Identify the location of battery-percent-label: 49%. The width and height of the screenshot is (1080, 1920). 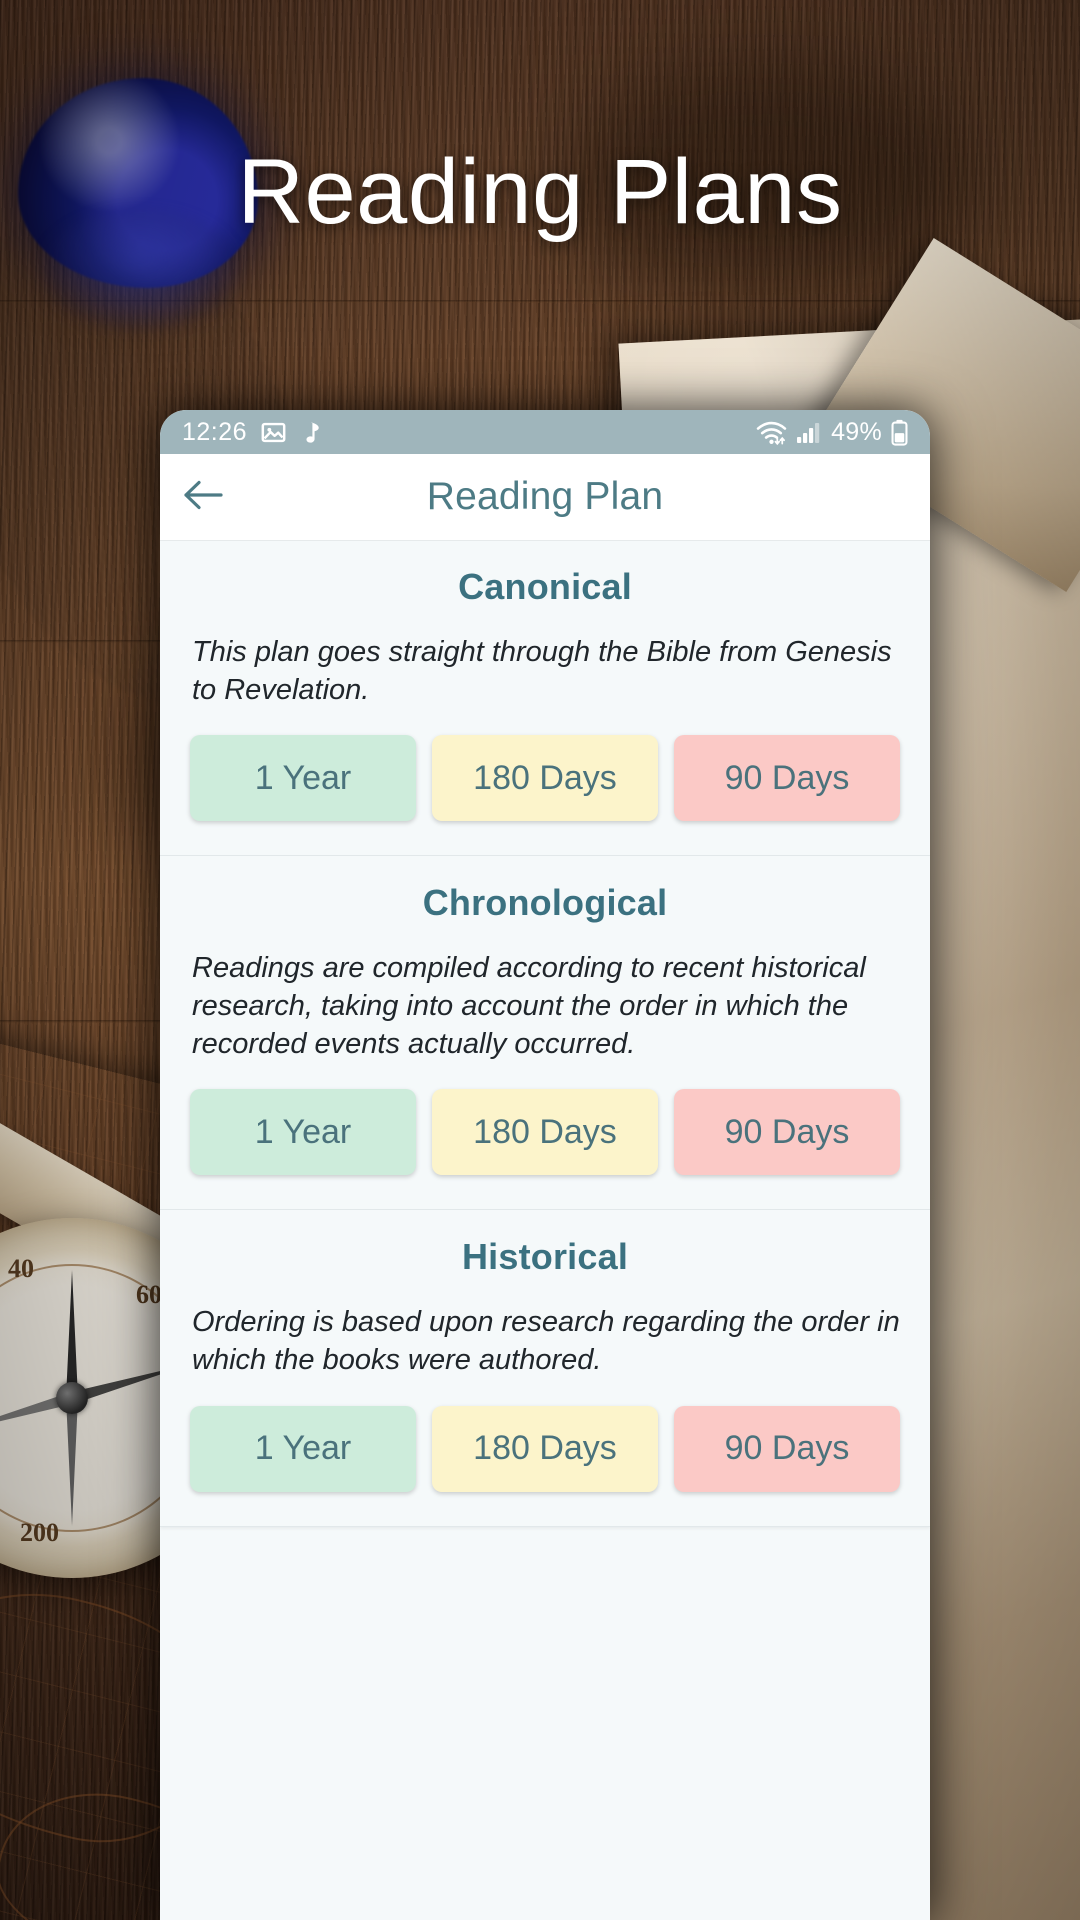
(856, 431).